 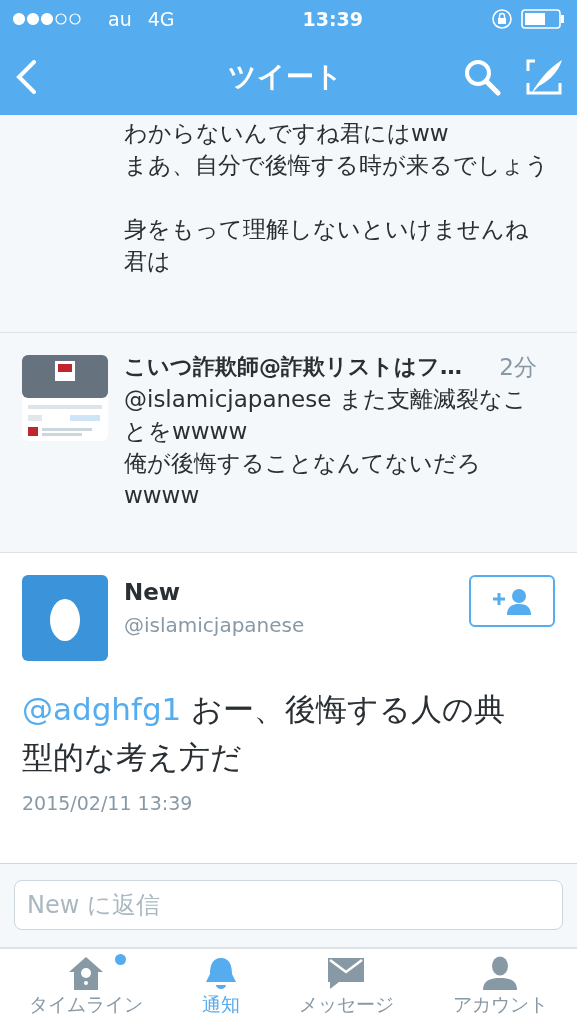 I want to click on mail-icon, so click(x=346, y=973).